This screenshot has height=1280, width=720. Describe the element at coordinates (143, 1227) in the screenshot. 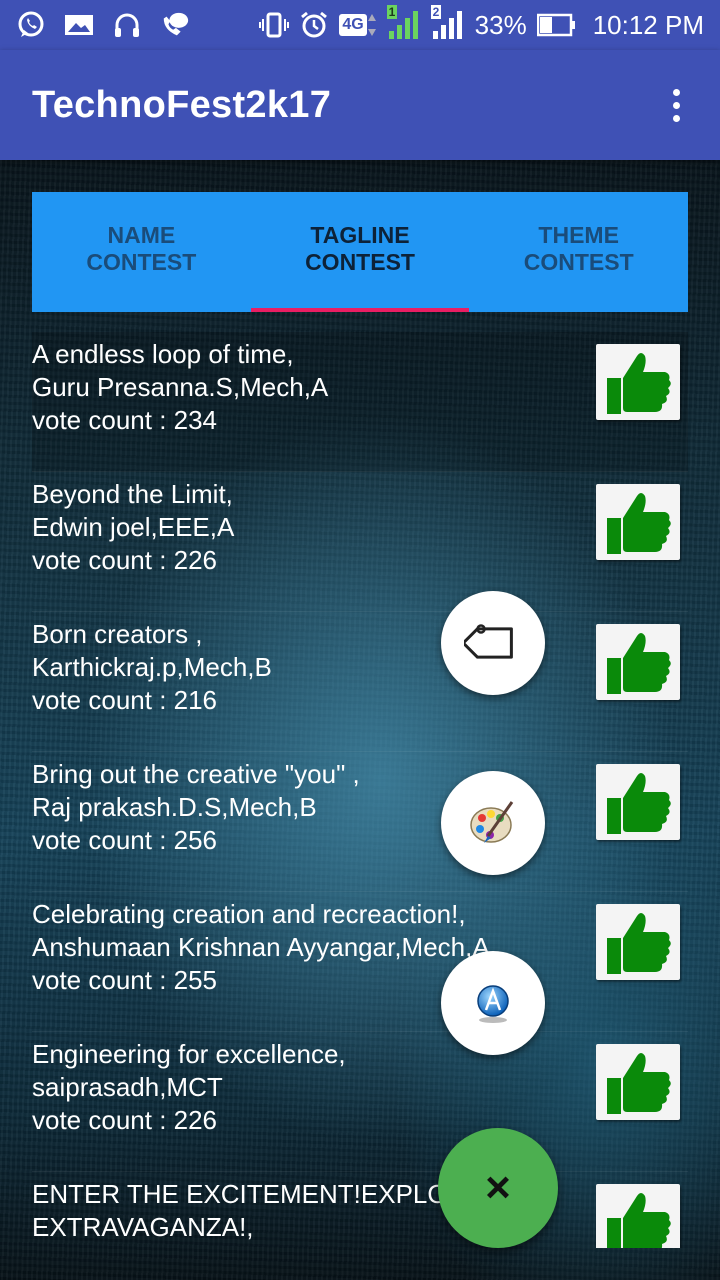

I see `entry-author: EXTRAVAGANZA!,` at that location.